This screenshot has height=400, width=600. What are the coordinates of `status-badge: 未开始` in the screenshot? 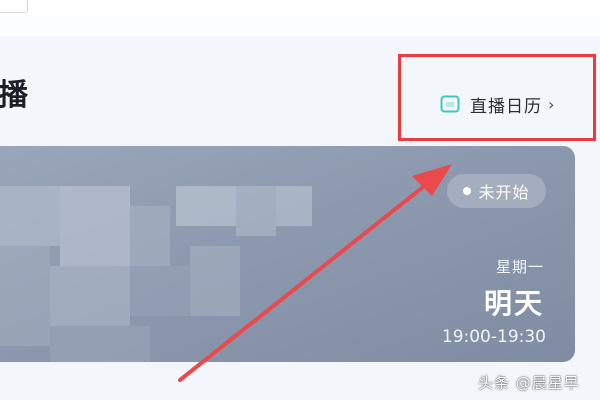 It's located at (496, 191).